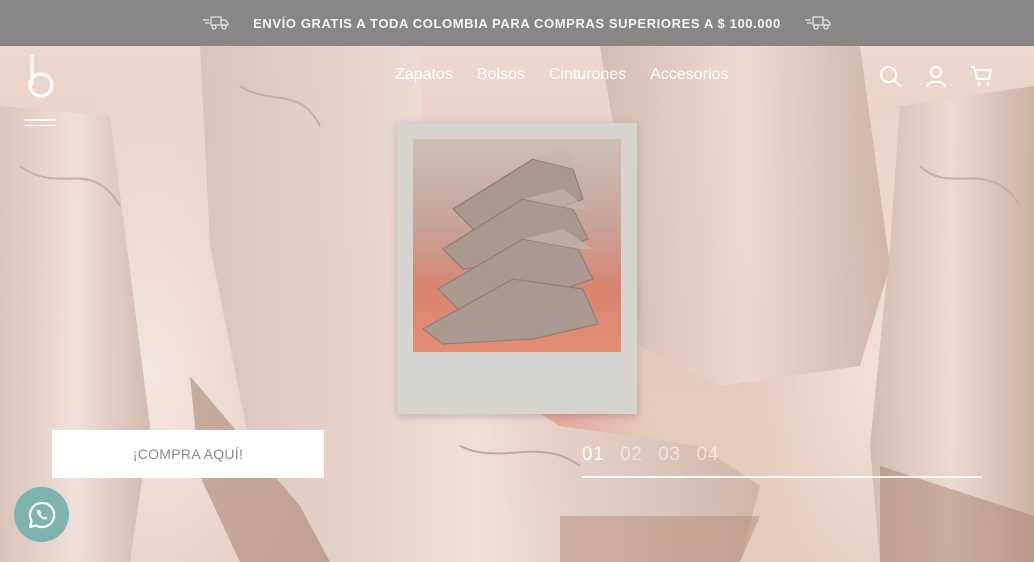 This screenshot has height=562, width=1034. I want to click on nav-item-cinturones: Cinturones, so click(587, 75).